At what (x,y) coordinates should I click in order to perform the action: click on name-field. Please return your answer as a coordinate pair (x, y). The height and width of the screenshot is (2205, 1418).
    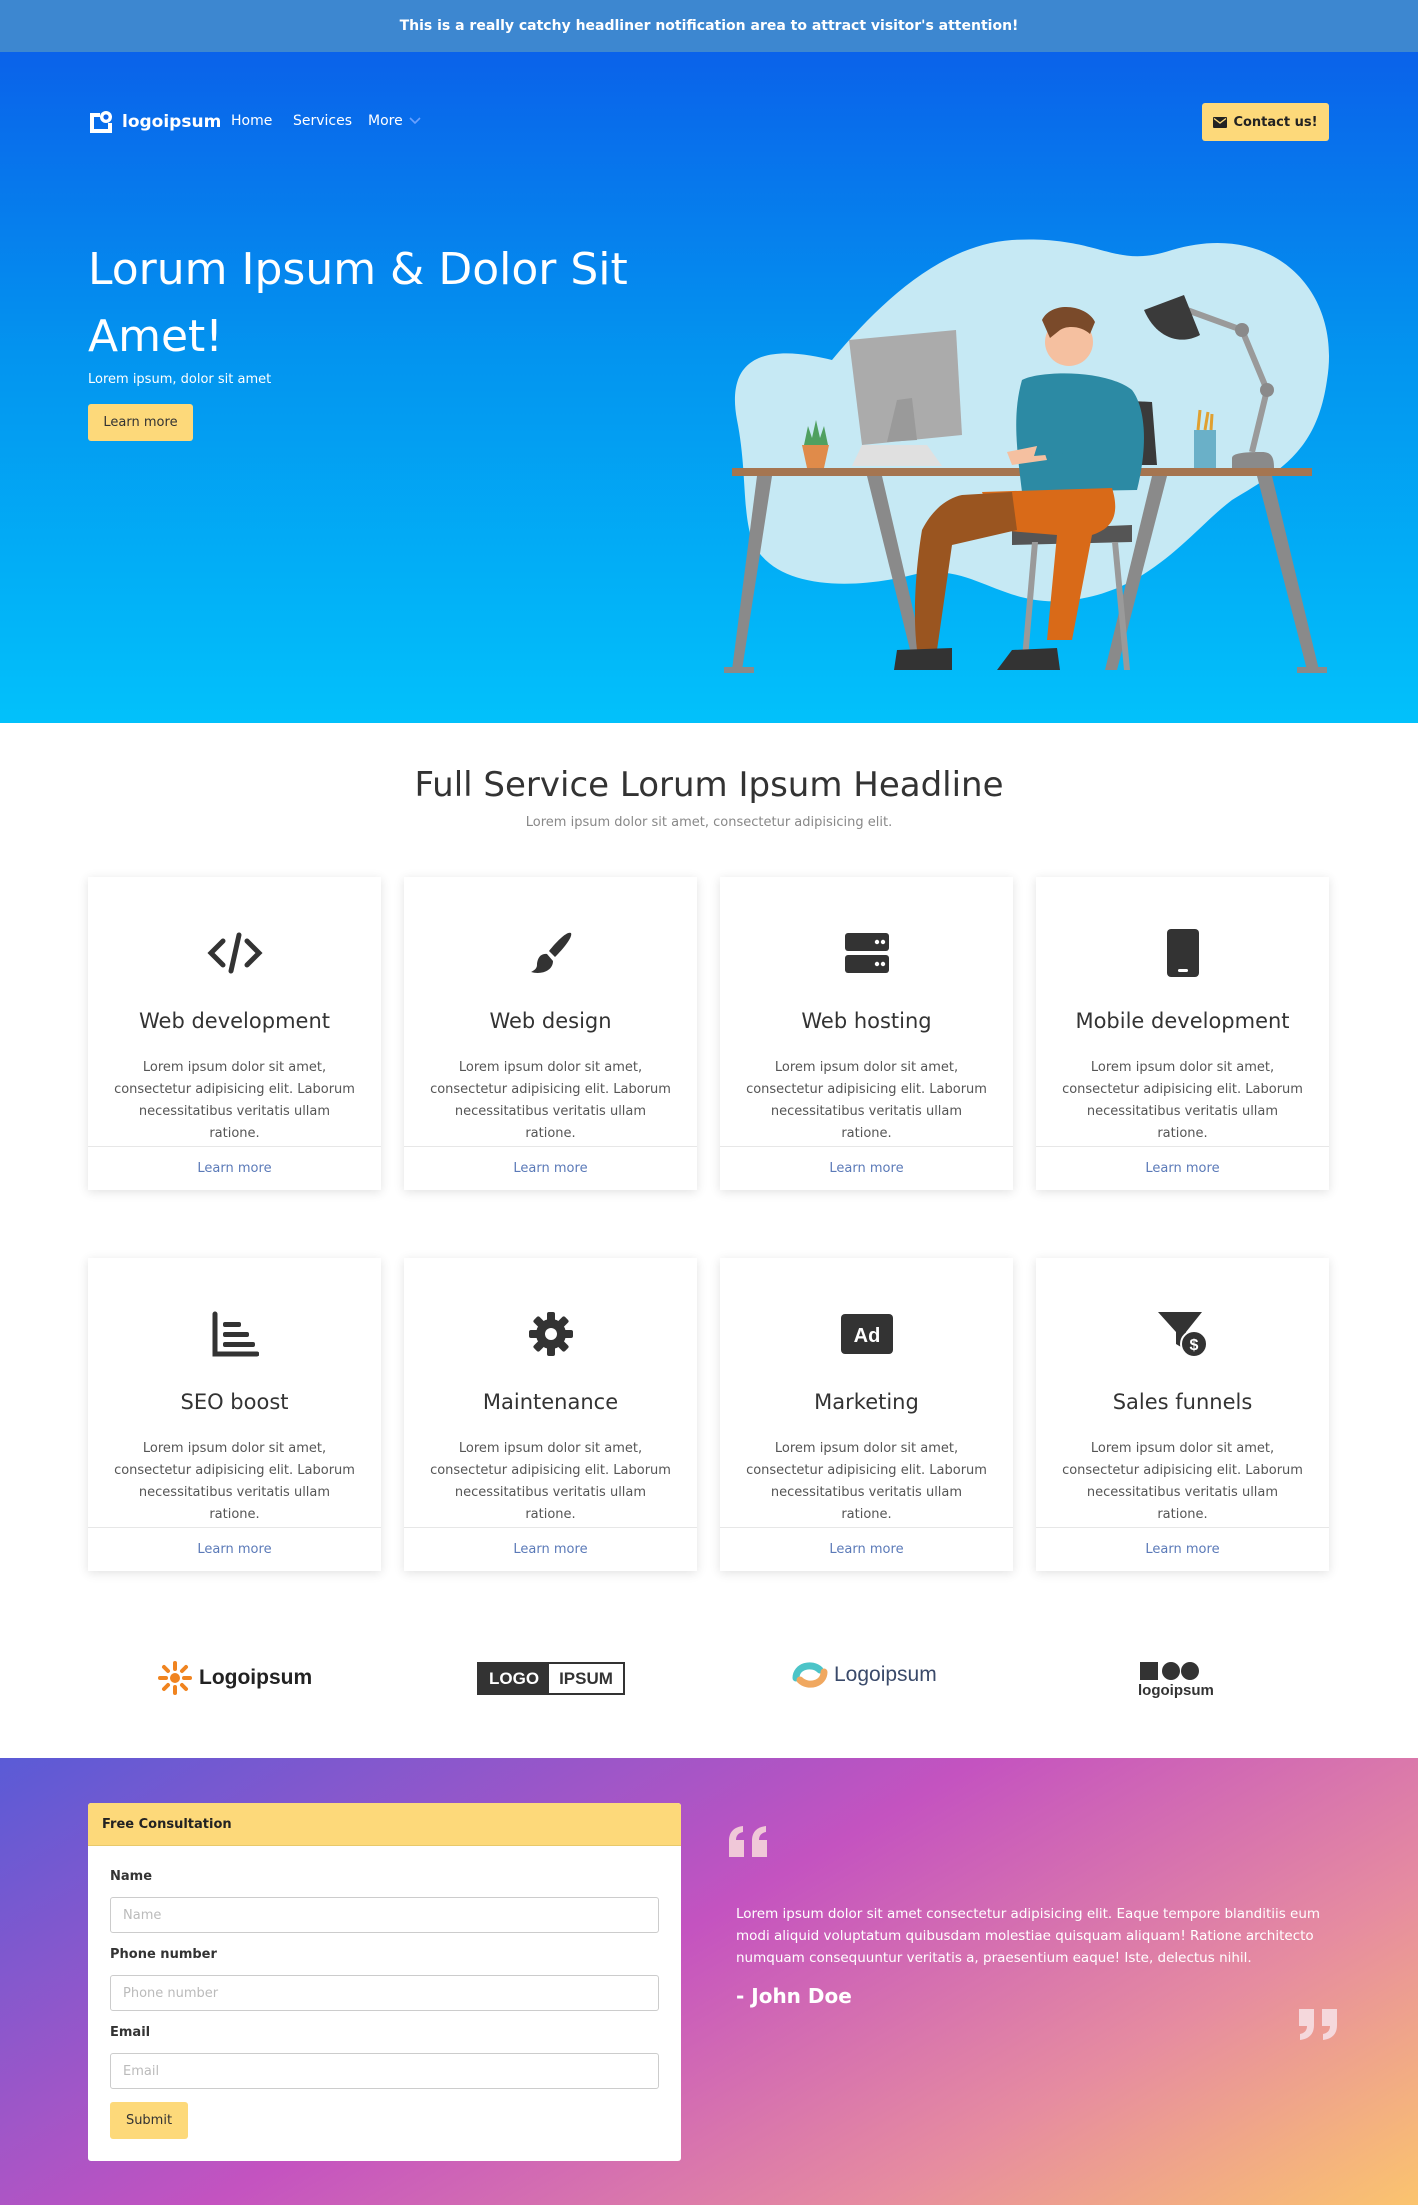
    Looking at the image, I should click on (384, 1915).